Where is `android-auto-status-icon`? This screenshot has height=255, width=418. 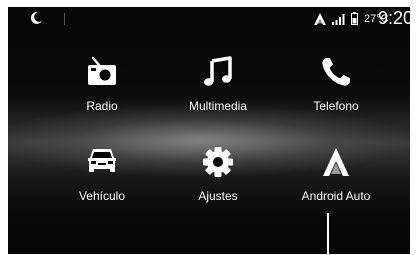
android-auto-status-icon is located at coordinates (320, 19).